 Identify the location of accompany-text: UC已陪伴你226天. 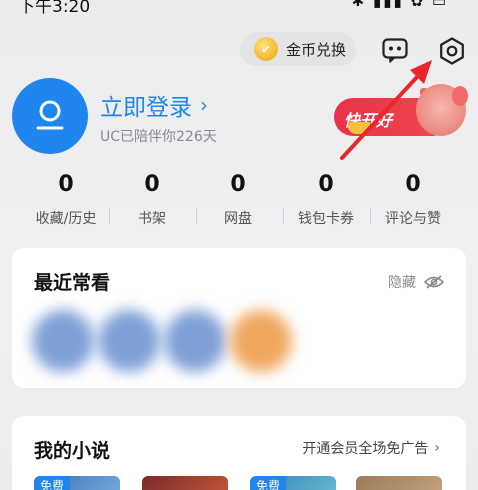
(158, 137).